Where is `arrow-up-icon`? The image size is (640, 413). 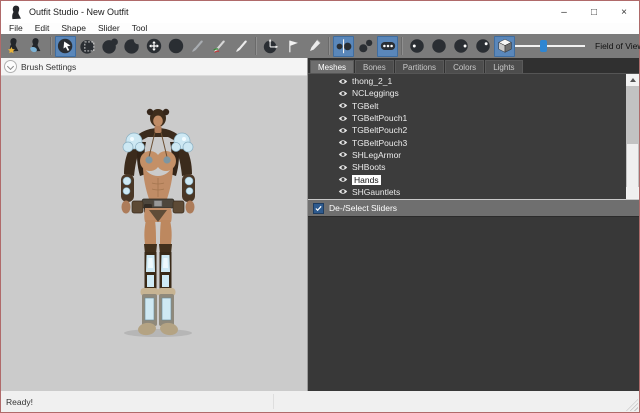
arrow-up-icon is located at coordinates (632, 80).